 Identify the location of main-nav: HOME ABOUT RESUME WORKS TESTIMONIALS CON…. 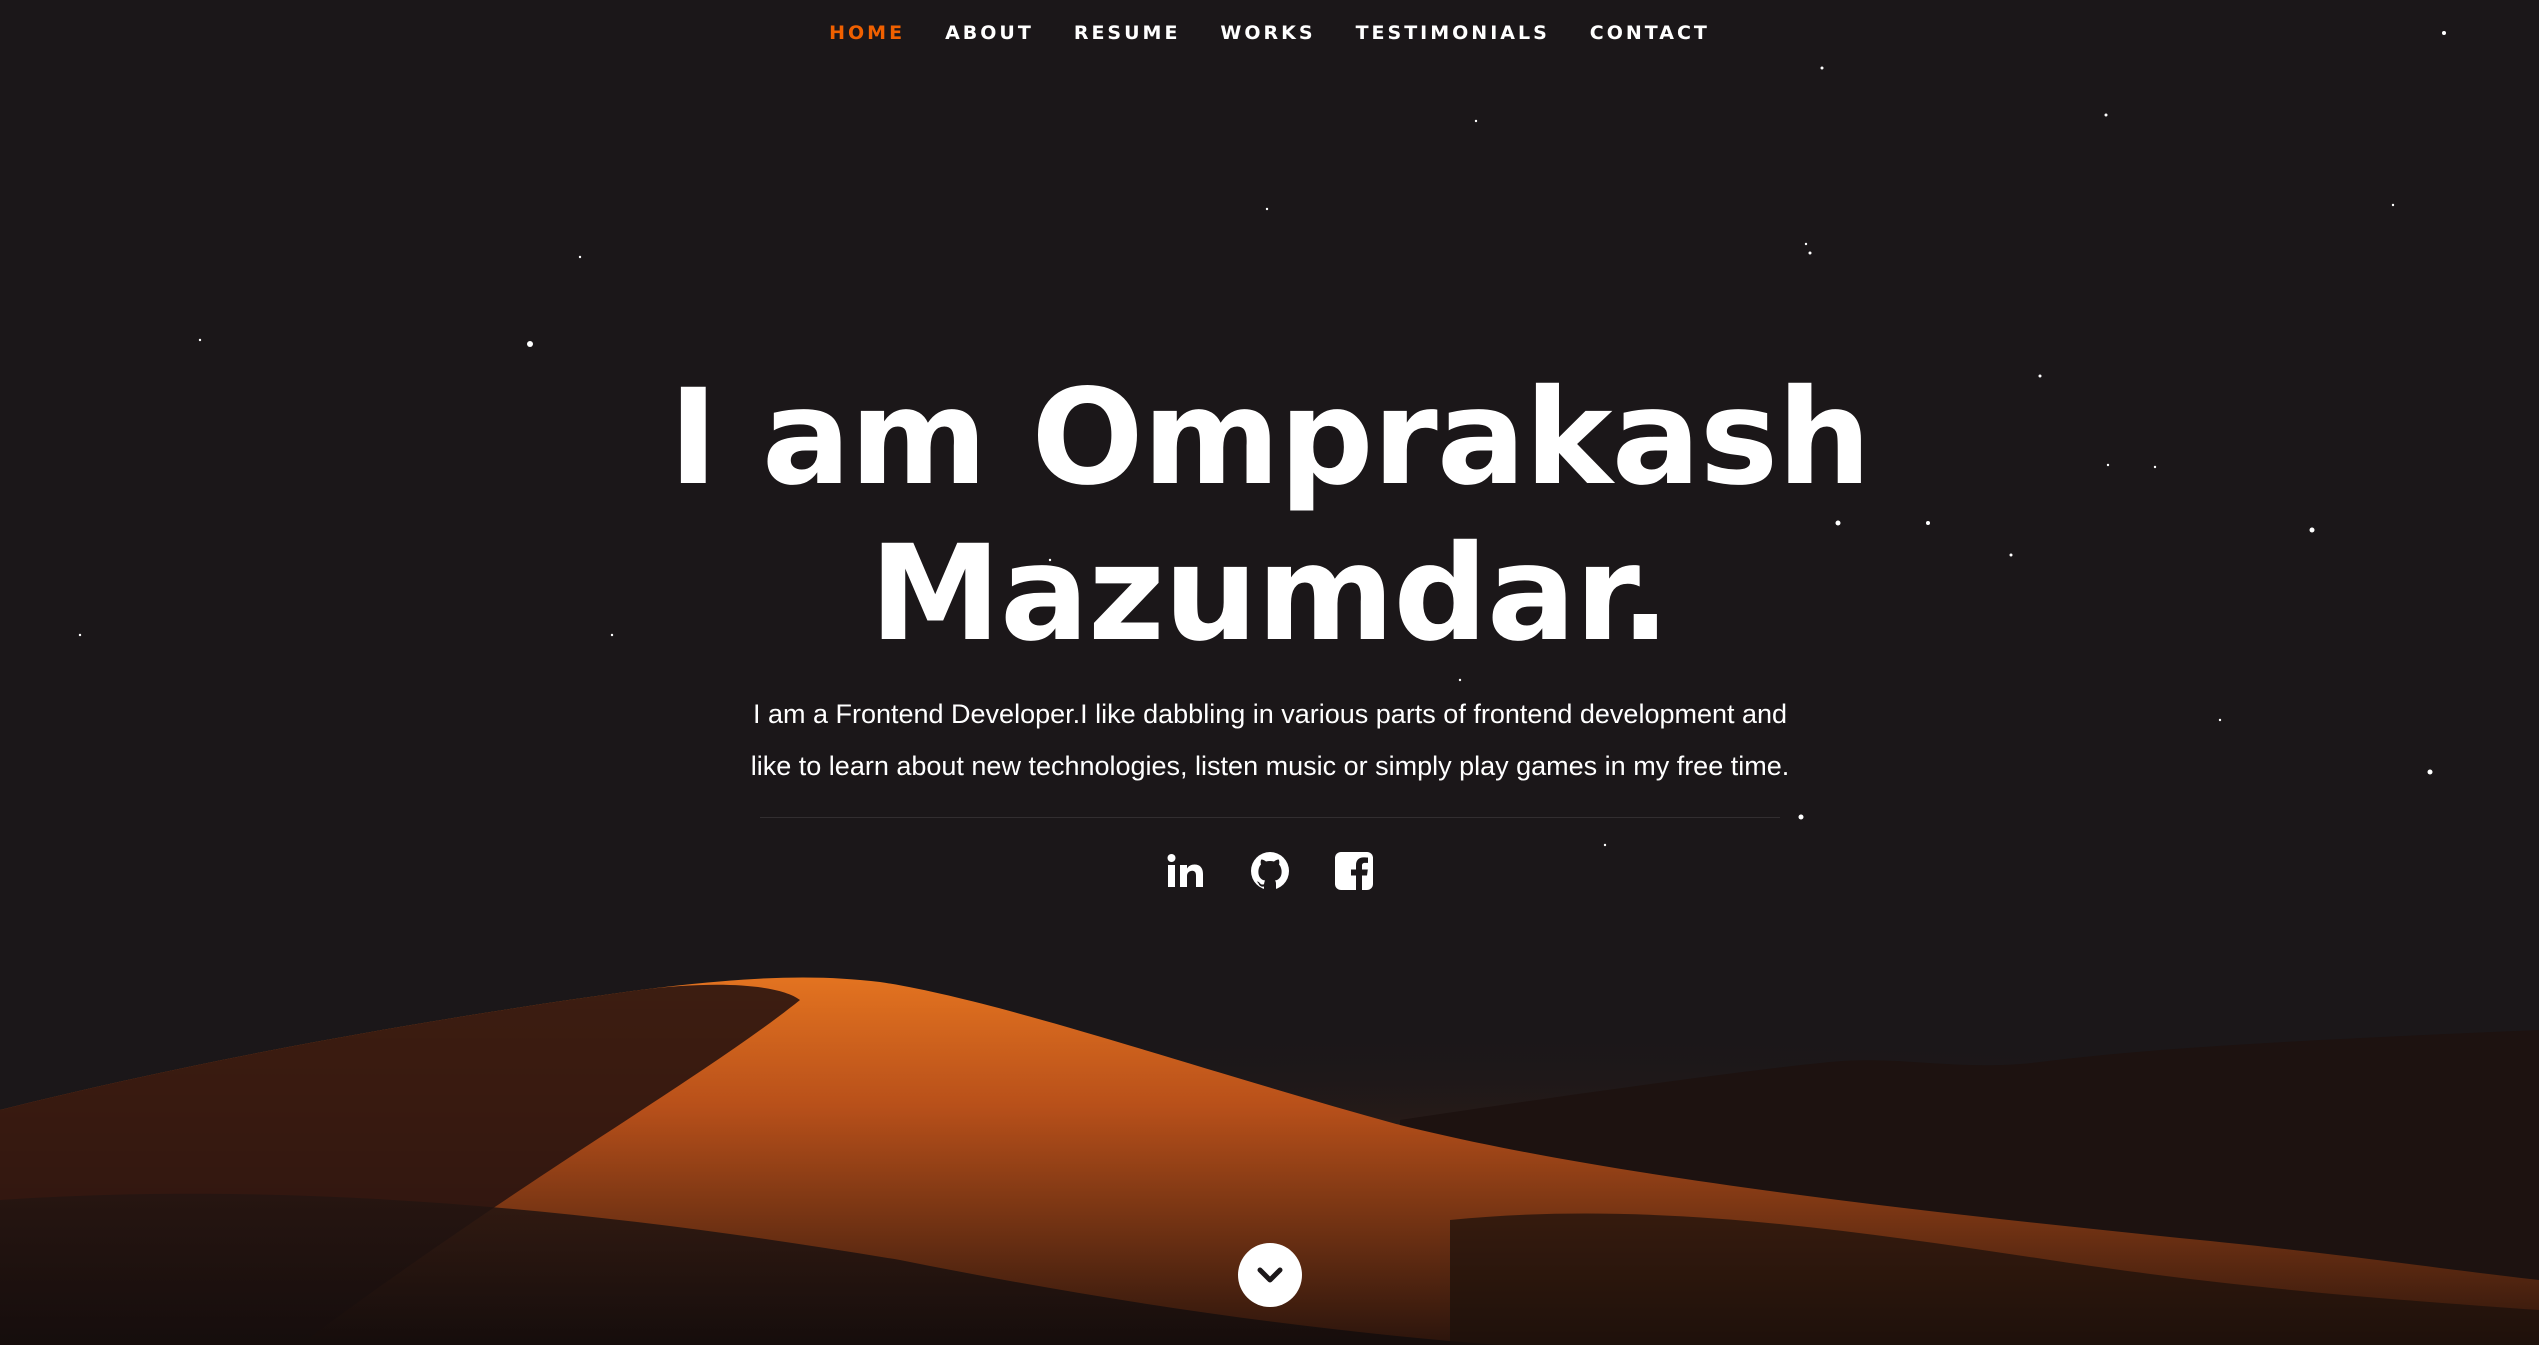
(1269, 33).